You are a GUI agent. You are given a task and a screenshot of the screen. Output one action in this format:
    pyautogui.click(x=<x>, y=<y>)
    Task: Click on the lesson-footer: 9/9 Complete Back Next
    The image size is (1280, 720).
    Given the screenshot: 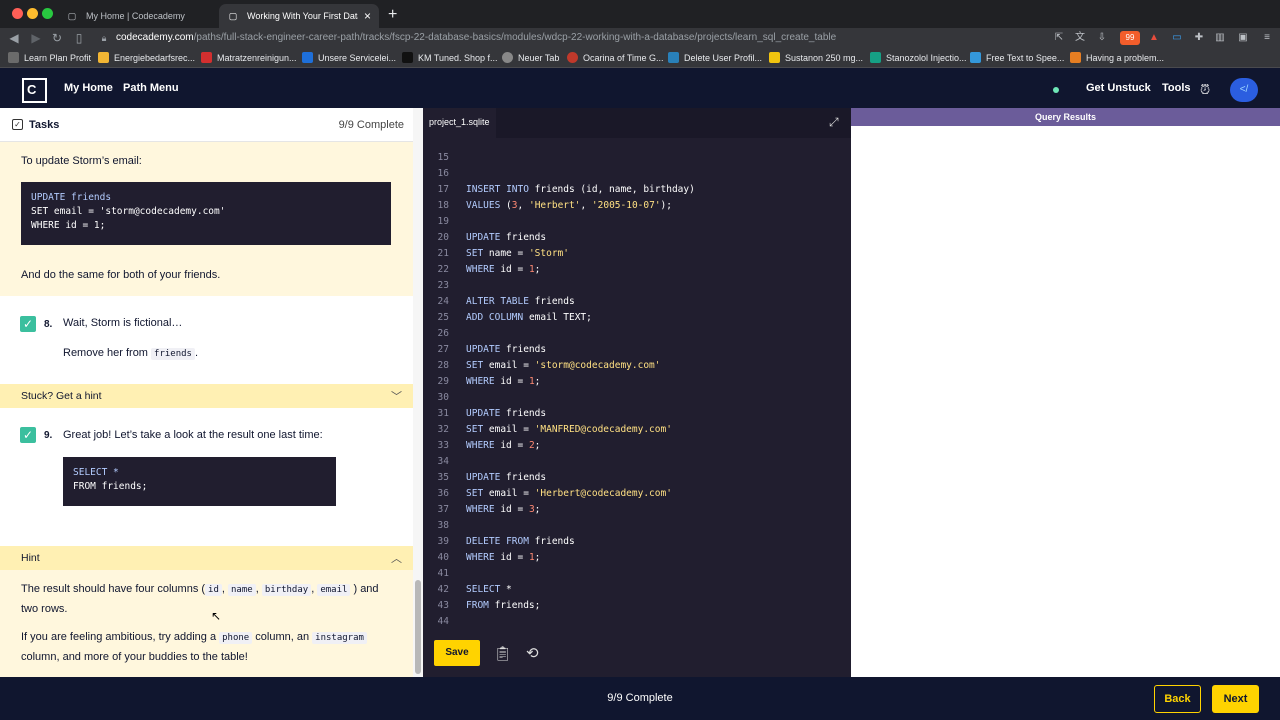 What is the action you would take?
    pyautogui.click(x=640, y=698)
    